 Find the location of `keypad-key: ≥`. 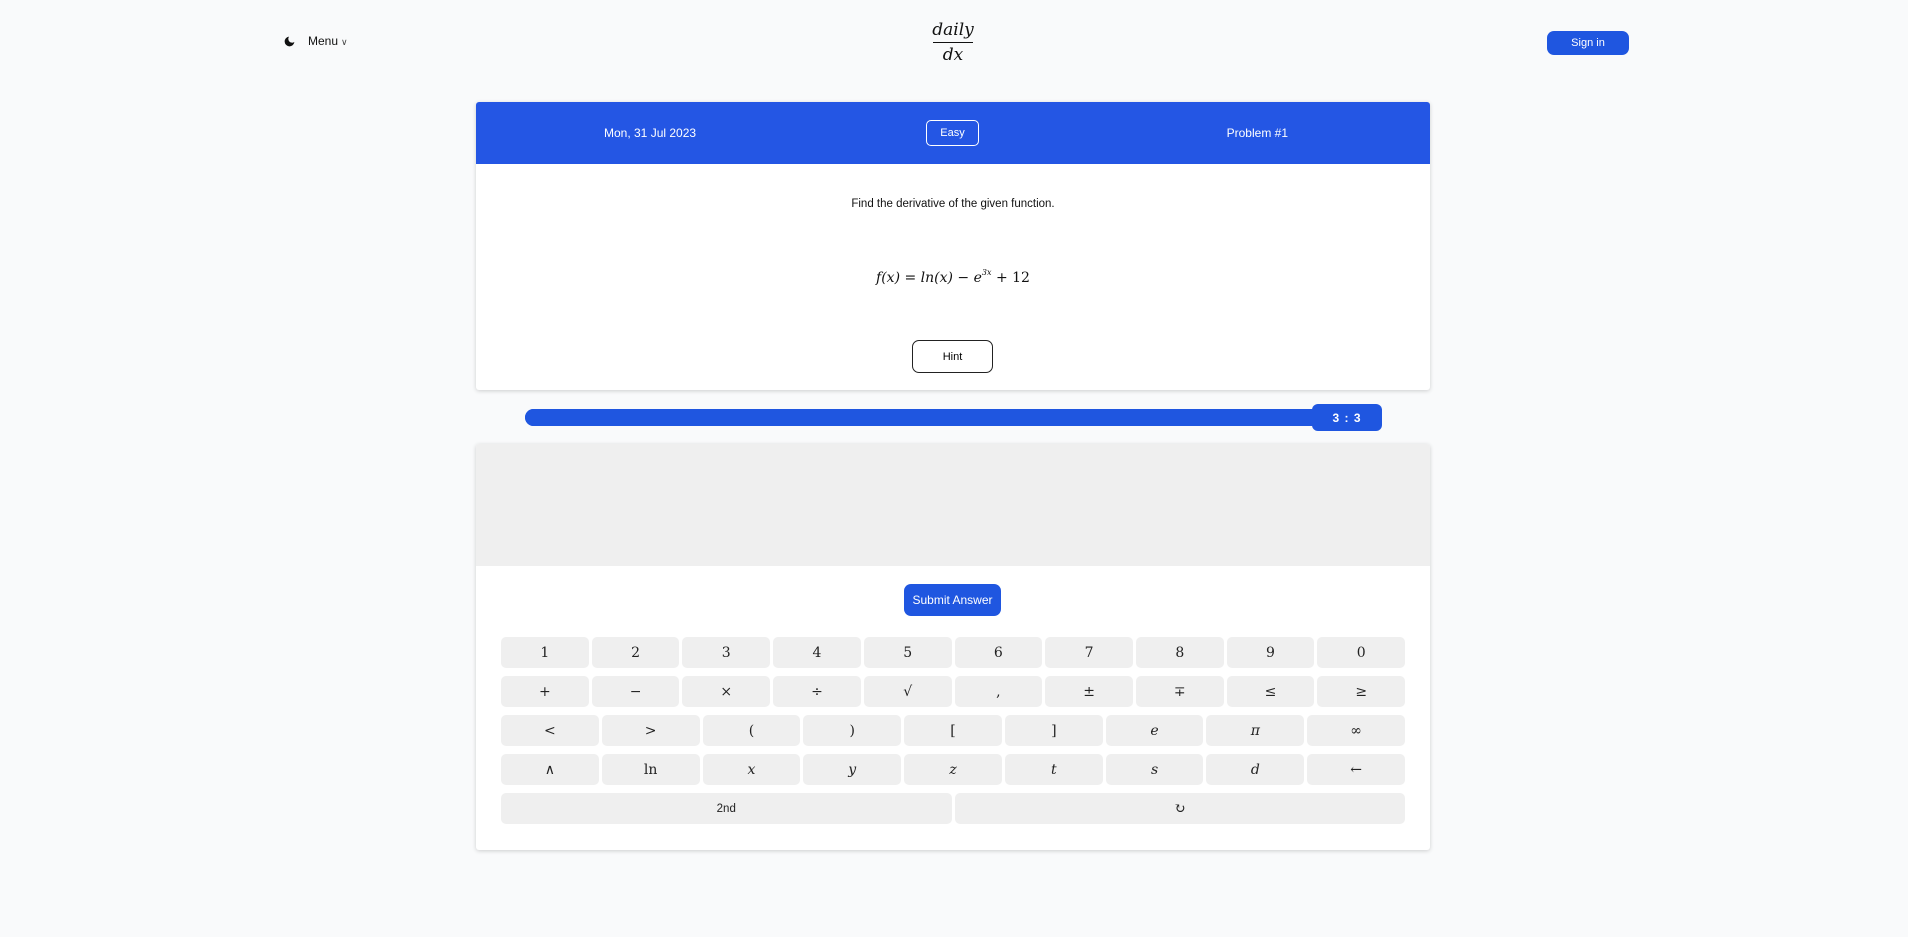

keypad-key: ≥ is located at coordinates (1361, 691).